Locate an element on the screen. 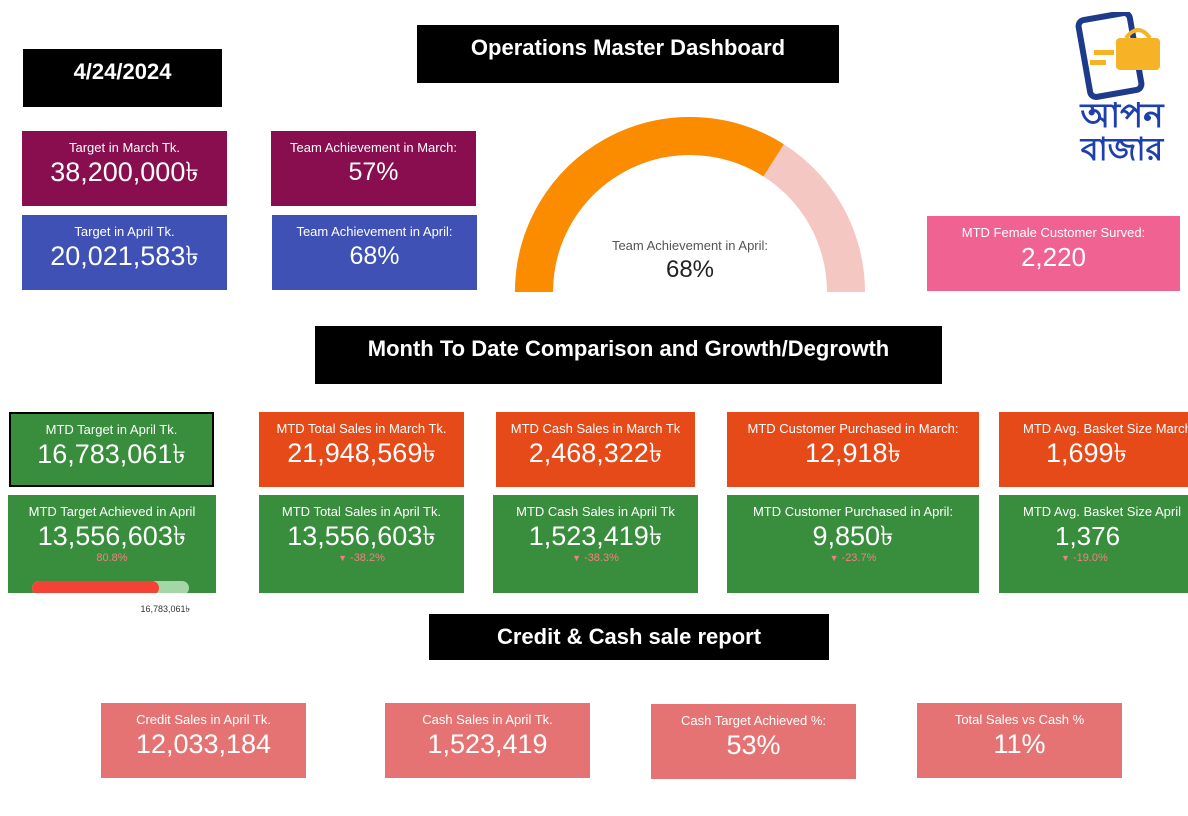 This screenshot has width=1188, height=816. sales-vs-cash-card: Total Sales vs Cash % 11% is located at coordinates (1019, 740).